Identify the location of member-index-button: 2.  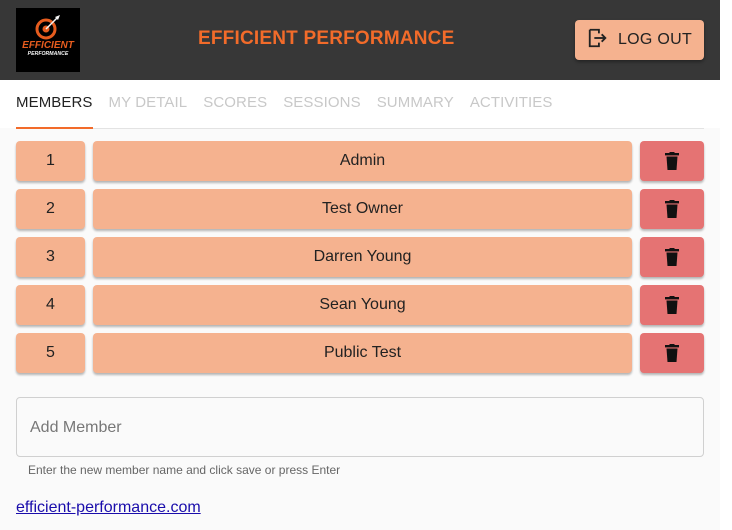
(50, 209).